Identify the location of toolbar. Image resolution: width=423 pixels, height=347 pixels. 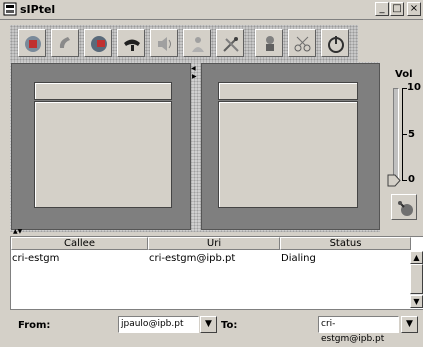
(184, 44).